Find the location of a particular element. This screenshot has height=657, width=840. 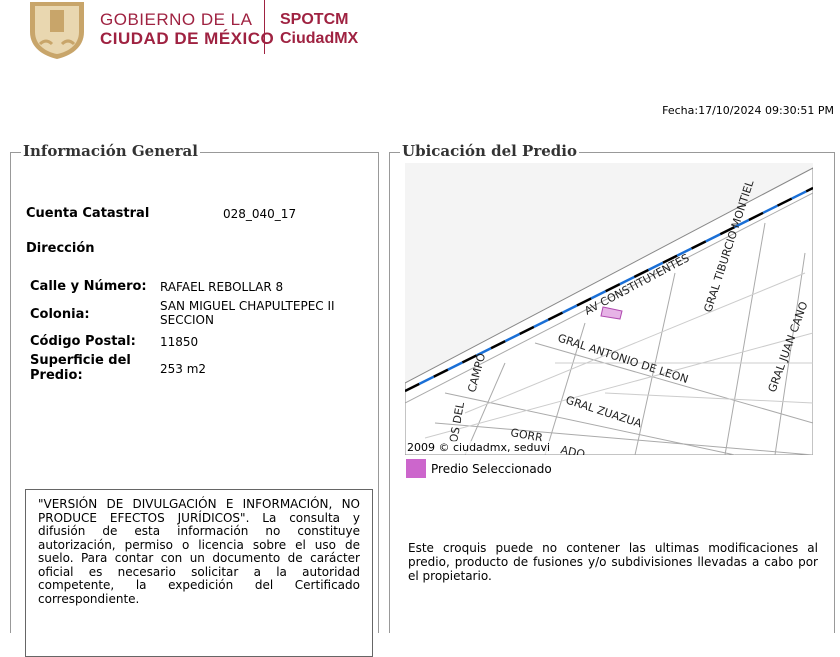

calle-value: RAFAEL REBOLLAR 8 is located at coordinates (222, 287).